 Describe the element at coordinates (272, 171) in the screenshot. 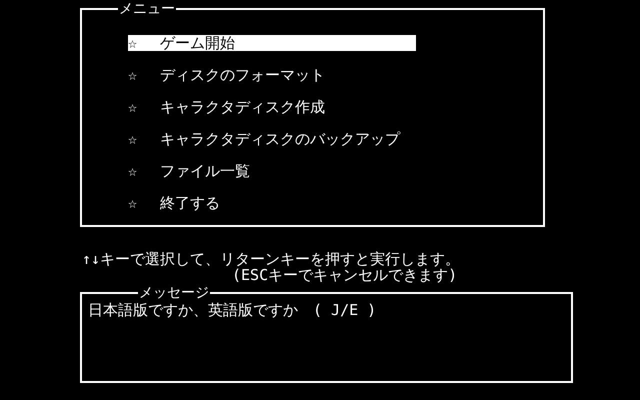

I see `menu-item: ☆ ファイル一覧` at that location.